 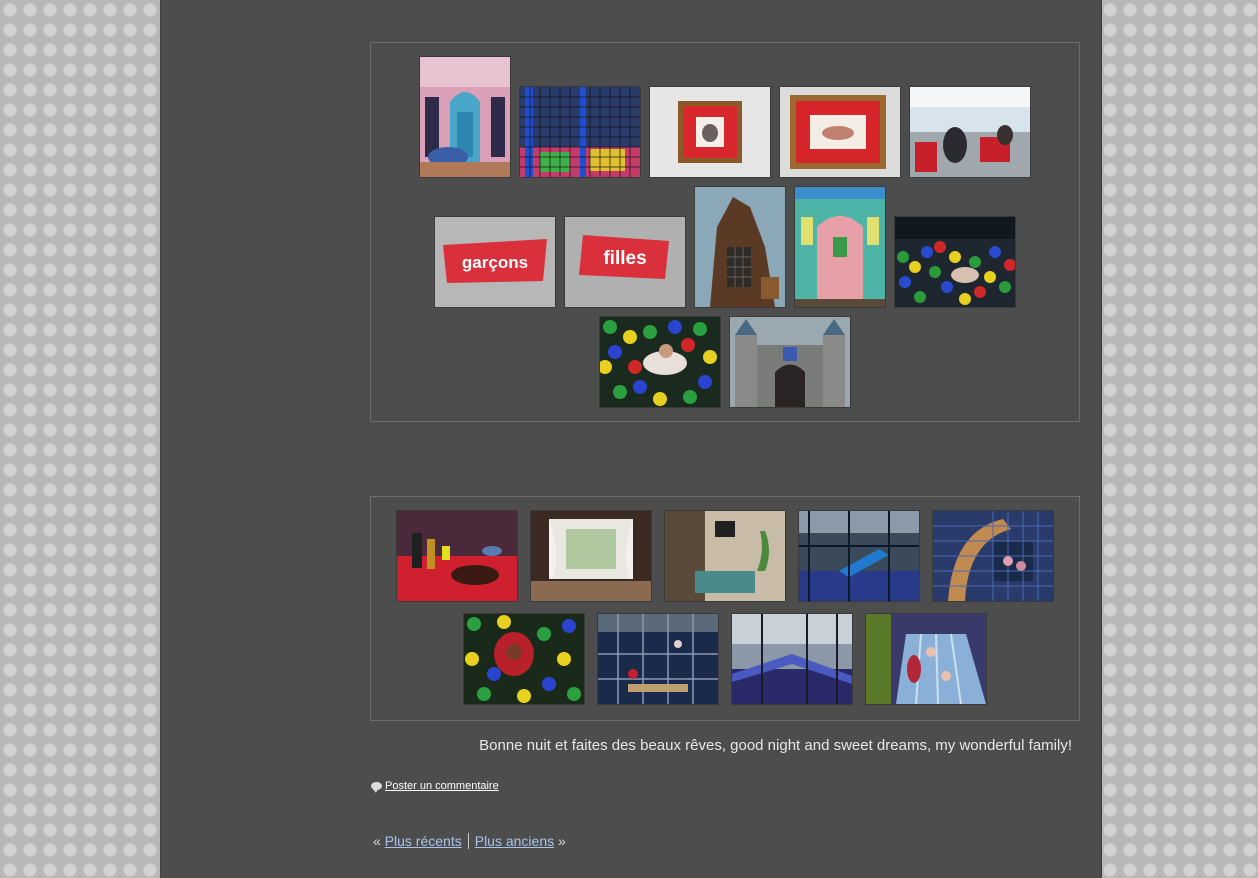 What do you see at coordinates (993, 556) in the screenshot?
I see `photo-slide-tower` at bounding box center [993, 556].